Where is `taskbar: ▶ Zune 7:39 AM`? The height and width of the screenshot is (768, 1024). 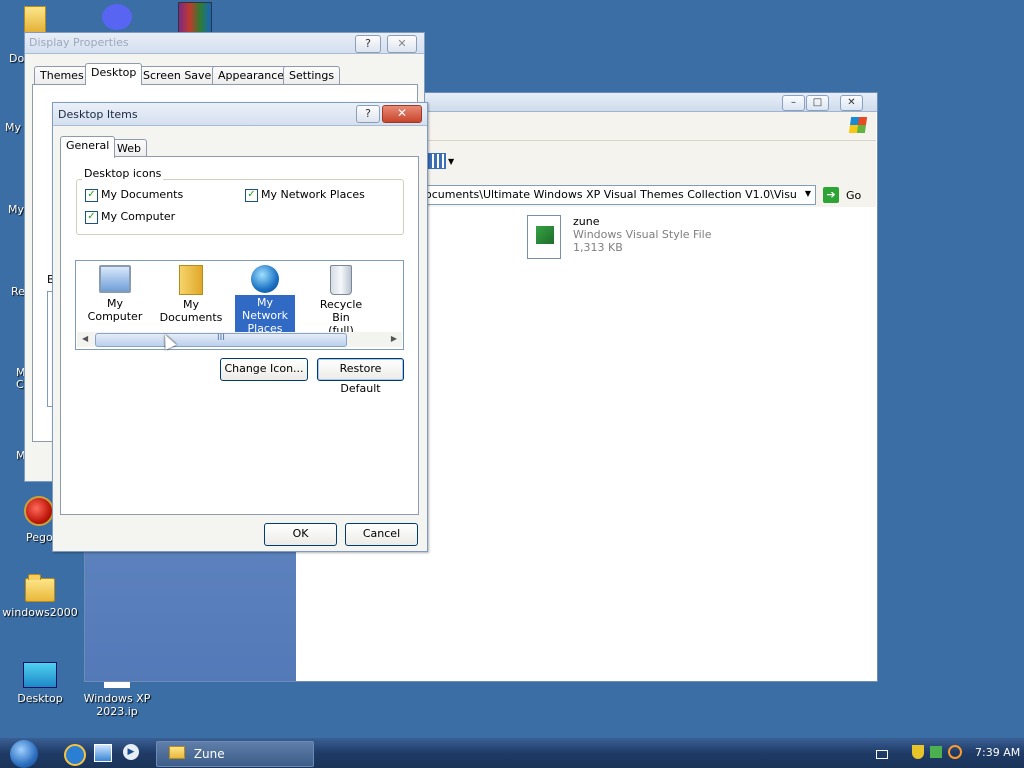 taskbar: ▶ Zune 7:39 AM is located at coordinates (512, 753).